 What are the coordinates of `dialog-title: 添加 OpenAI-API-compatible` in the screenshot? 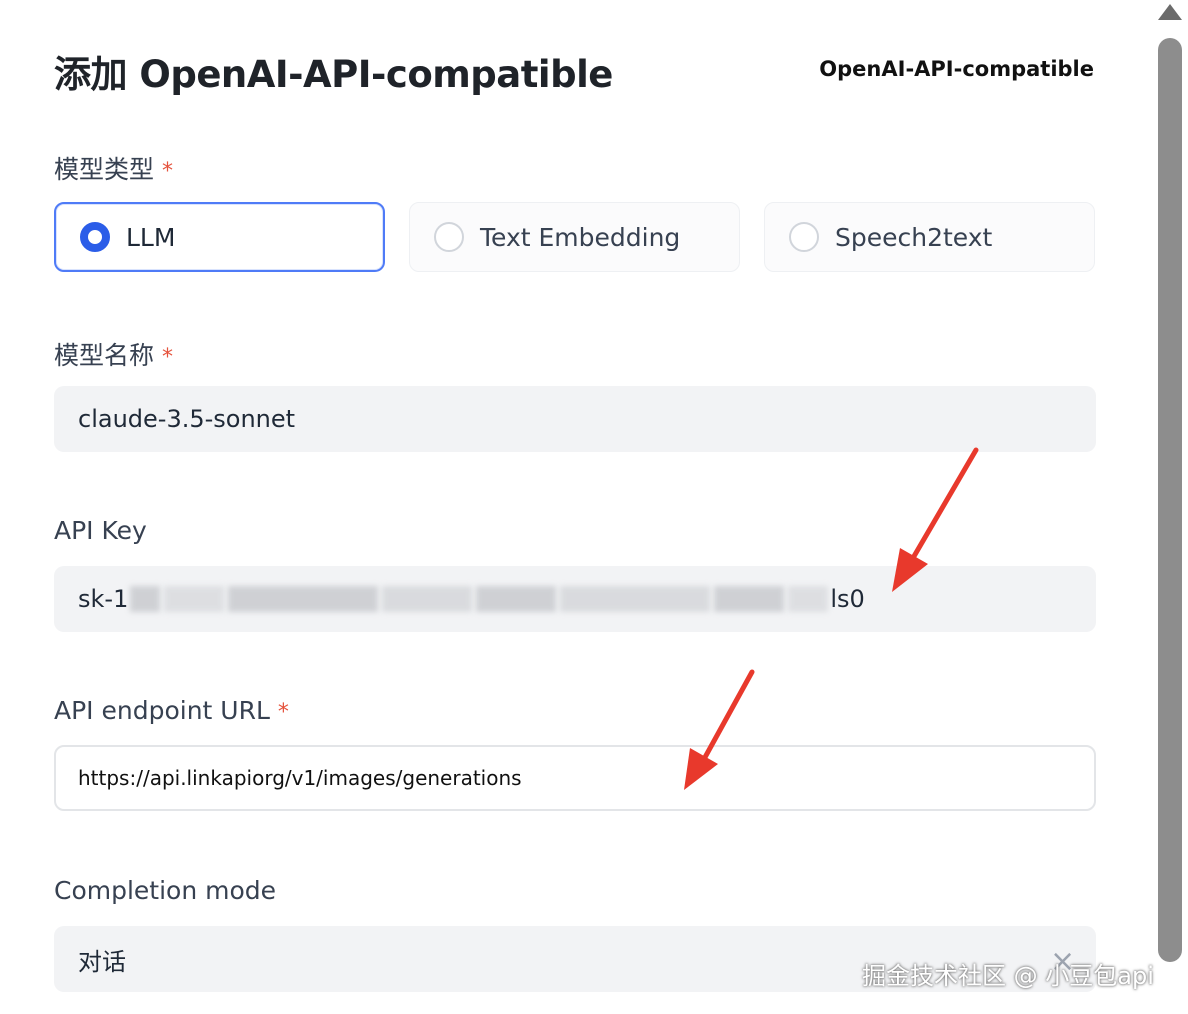 It's located at (333, 74).